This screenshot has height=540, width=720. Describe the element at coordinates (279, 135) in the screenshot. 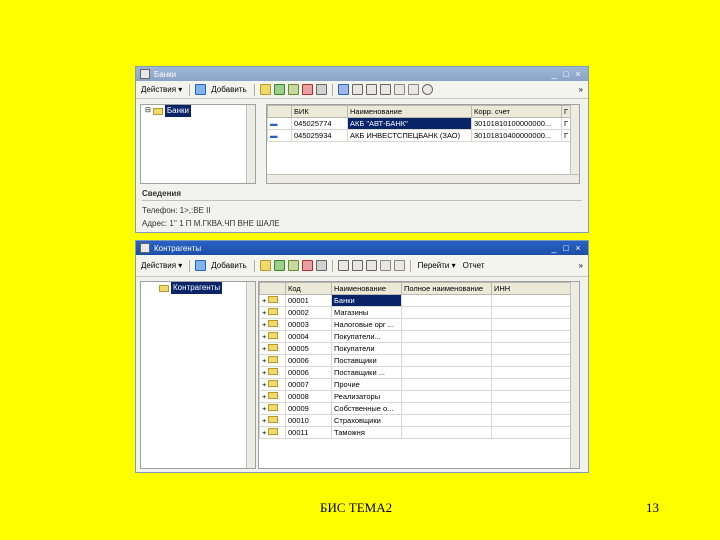

I see `row-icon: ▬` at that location.